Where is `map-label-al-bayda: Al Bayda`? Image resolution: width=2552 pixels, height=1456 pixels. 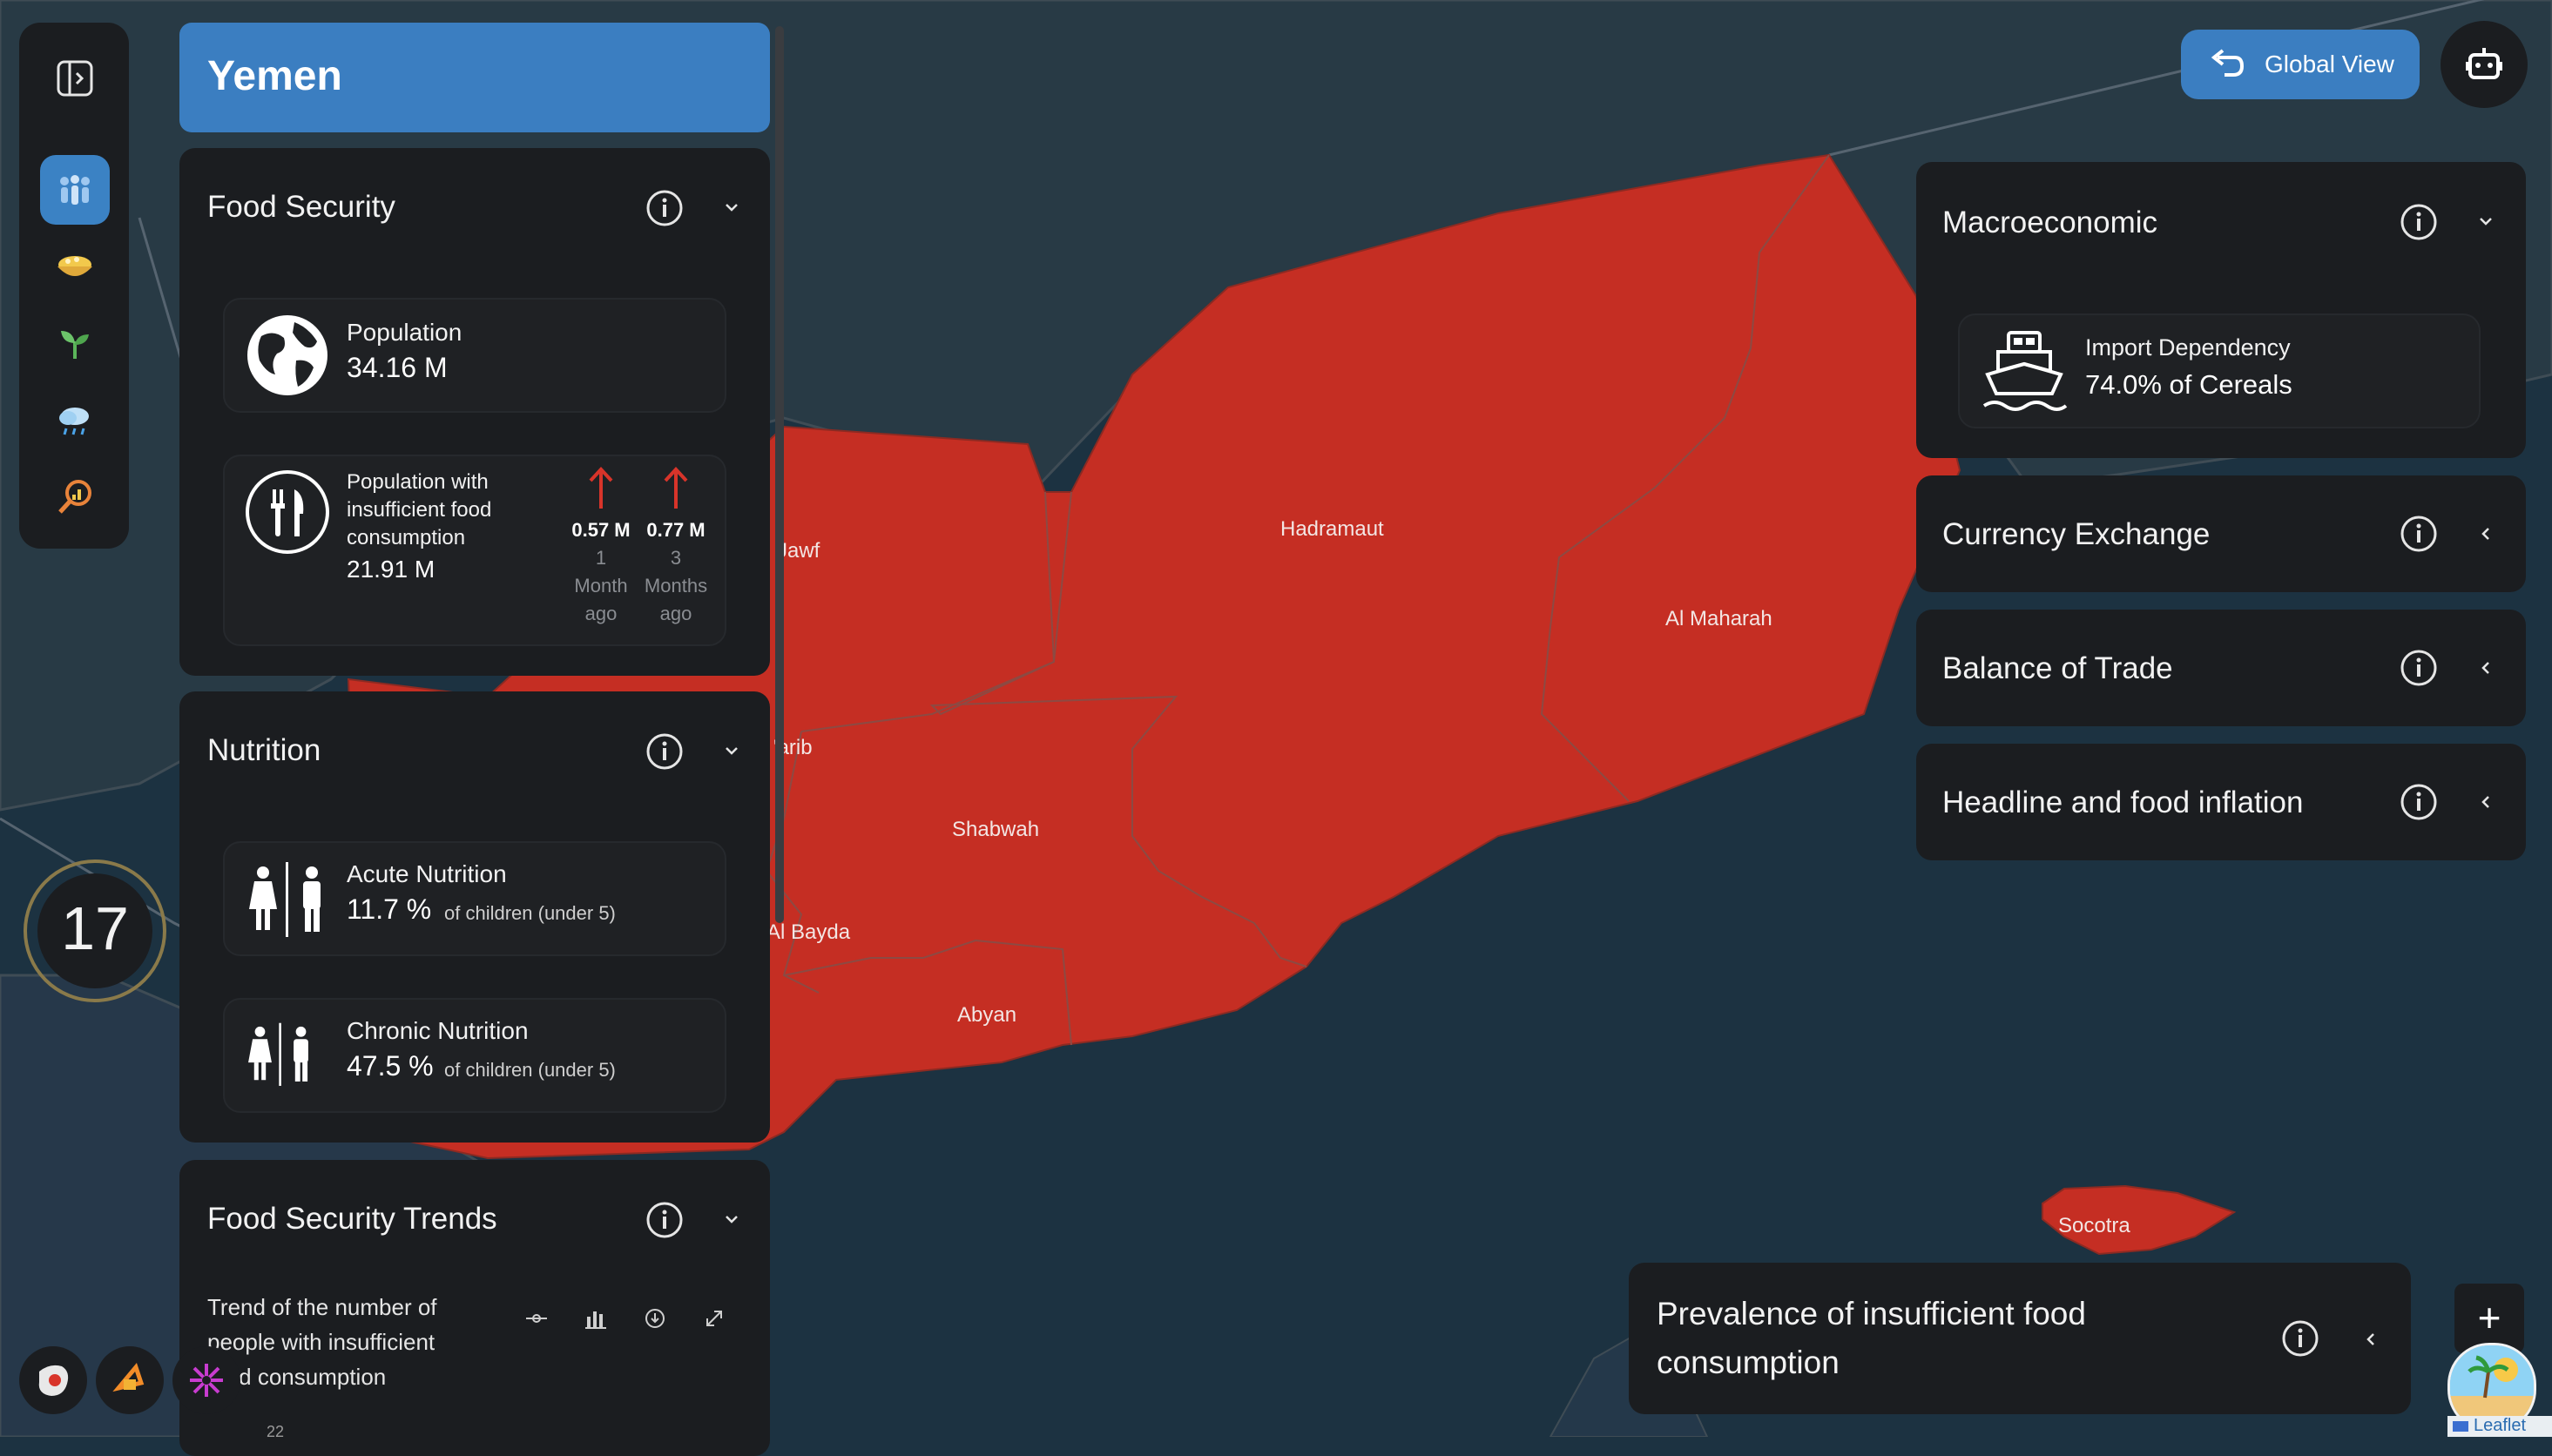
map-label-al-bayda: Al Bayda is located at coordinates (808, 932).